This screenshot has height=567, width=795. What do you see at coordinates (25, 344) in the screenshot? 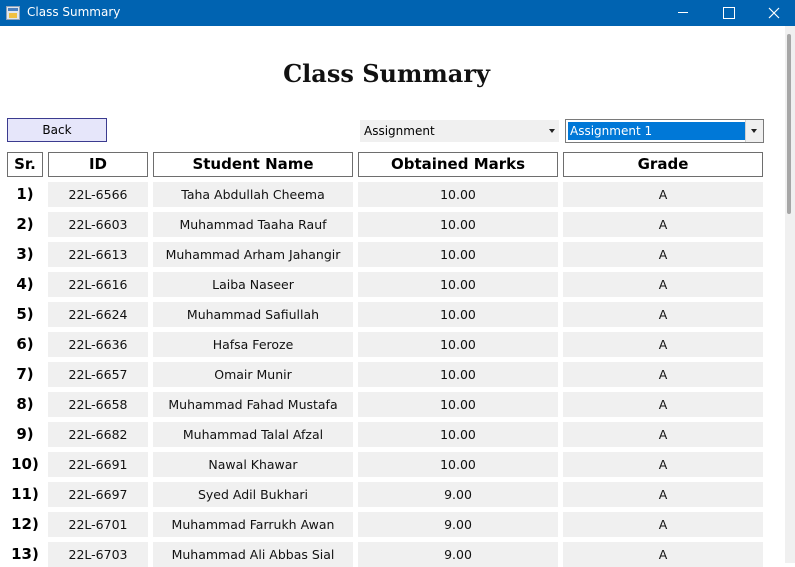
I see `row-serial: 6)` at bounding box center [25, 344].